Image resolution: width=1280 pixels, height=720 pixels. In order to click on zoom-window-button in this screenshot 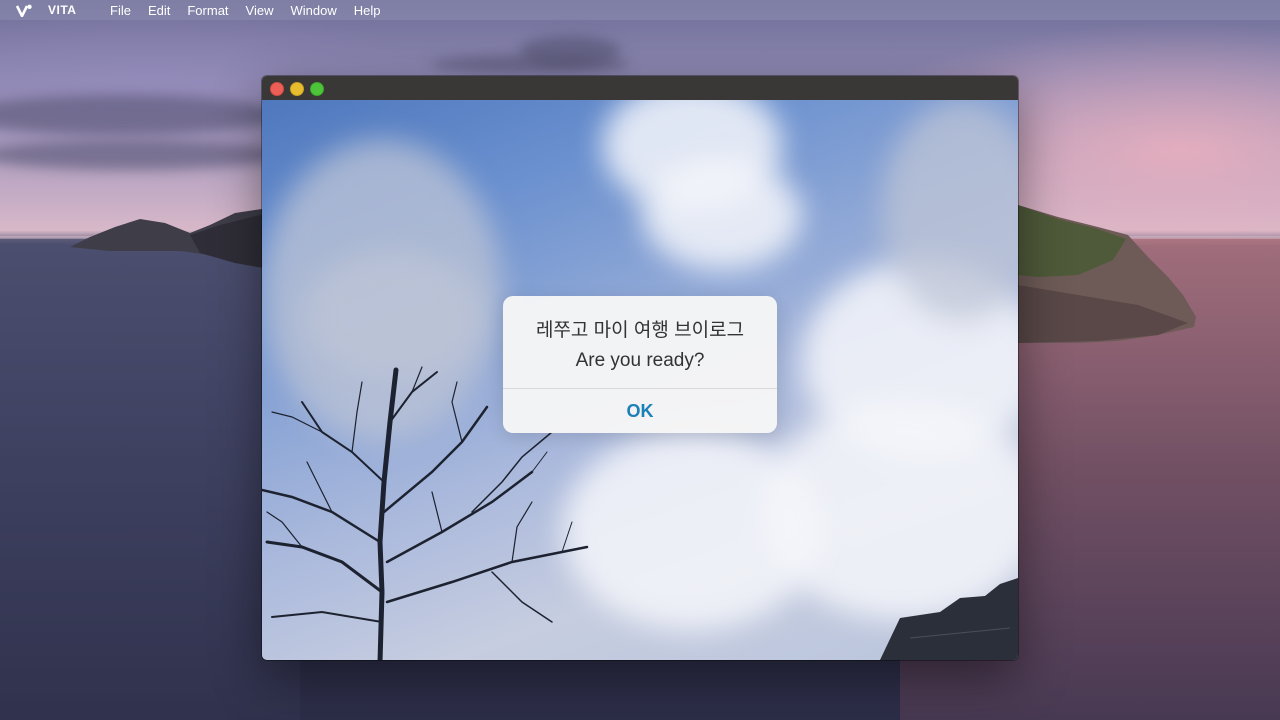, I will do `click(317, 89)`.